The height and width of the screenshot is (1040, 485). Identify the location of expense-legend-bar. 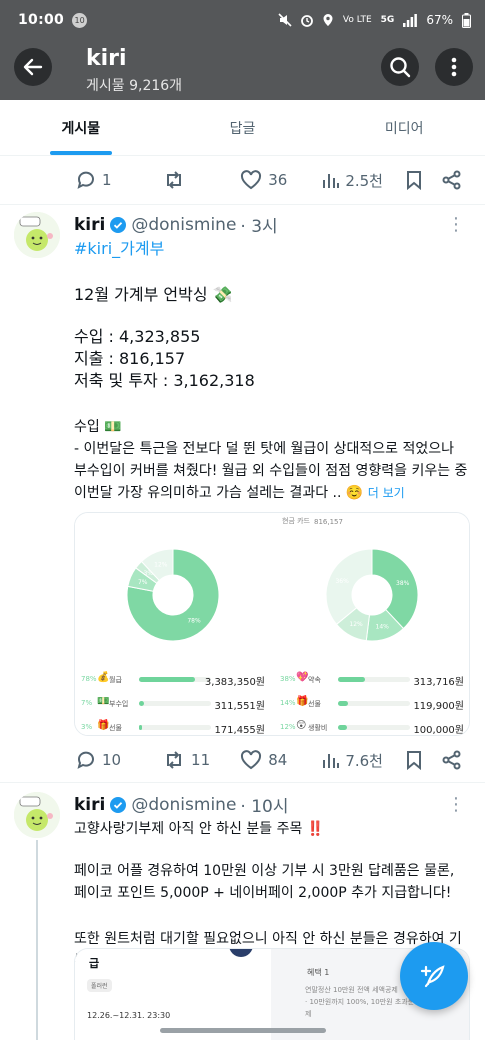
(342, 727).